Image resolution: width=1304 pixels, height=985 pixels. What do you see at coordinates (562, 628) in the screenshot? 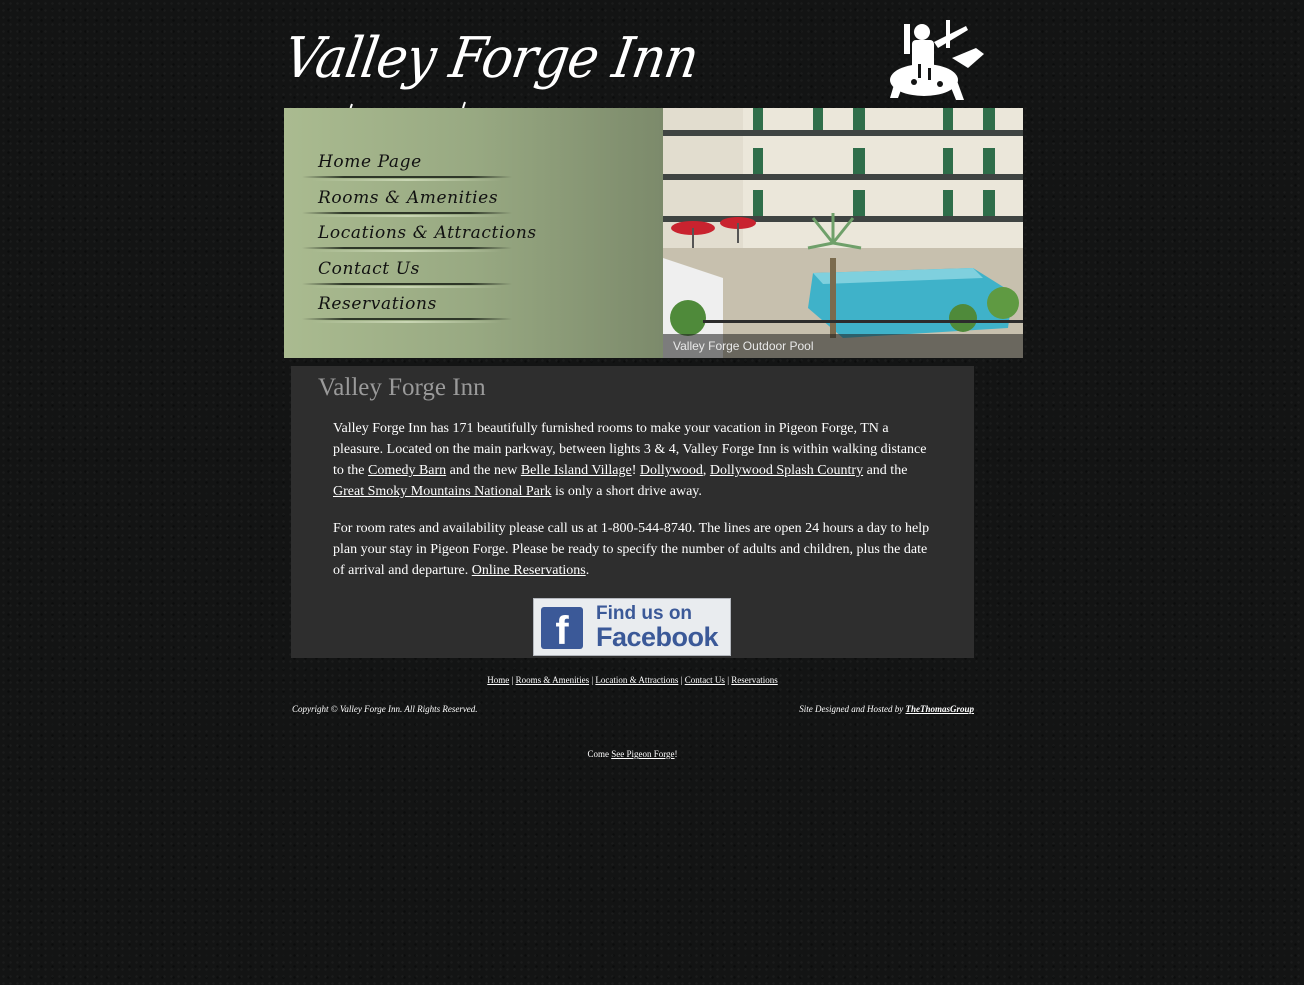
I see `facebook-icon: f` at bounding box center [562, 628].